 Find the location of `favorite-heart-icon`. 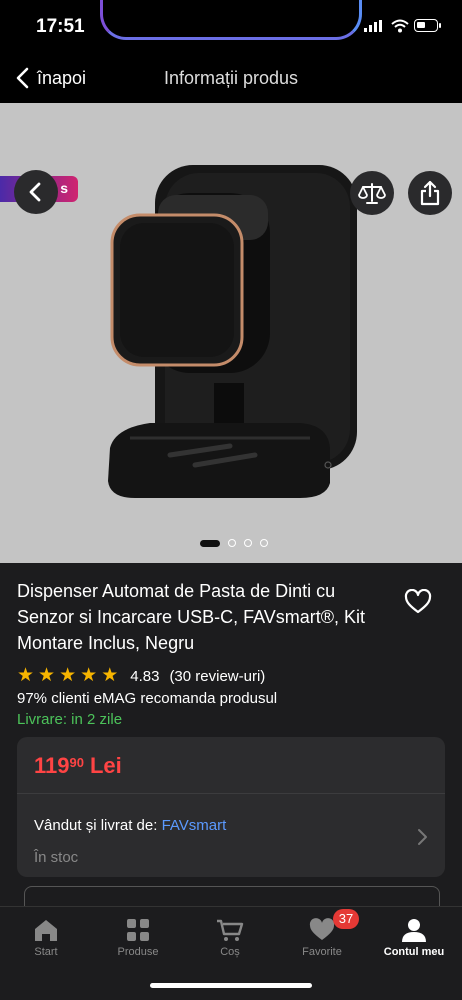

favorite-heart-icon is located at coordinates (418, 602).